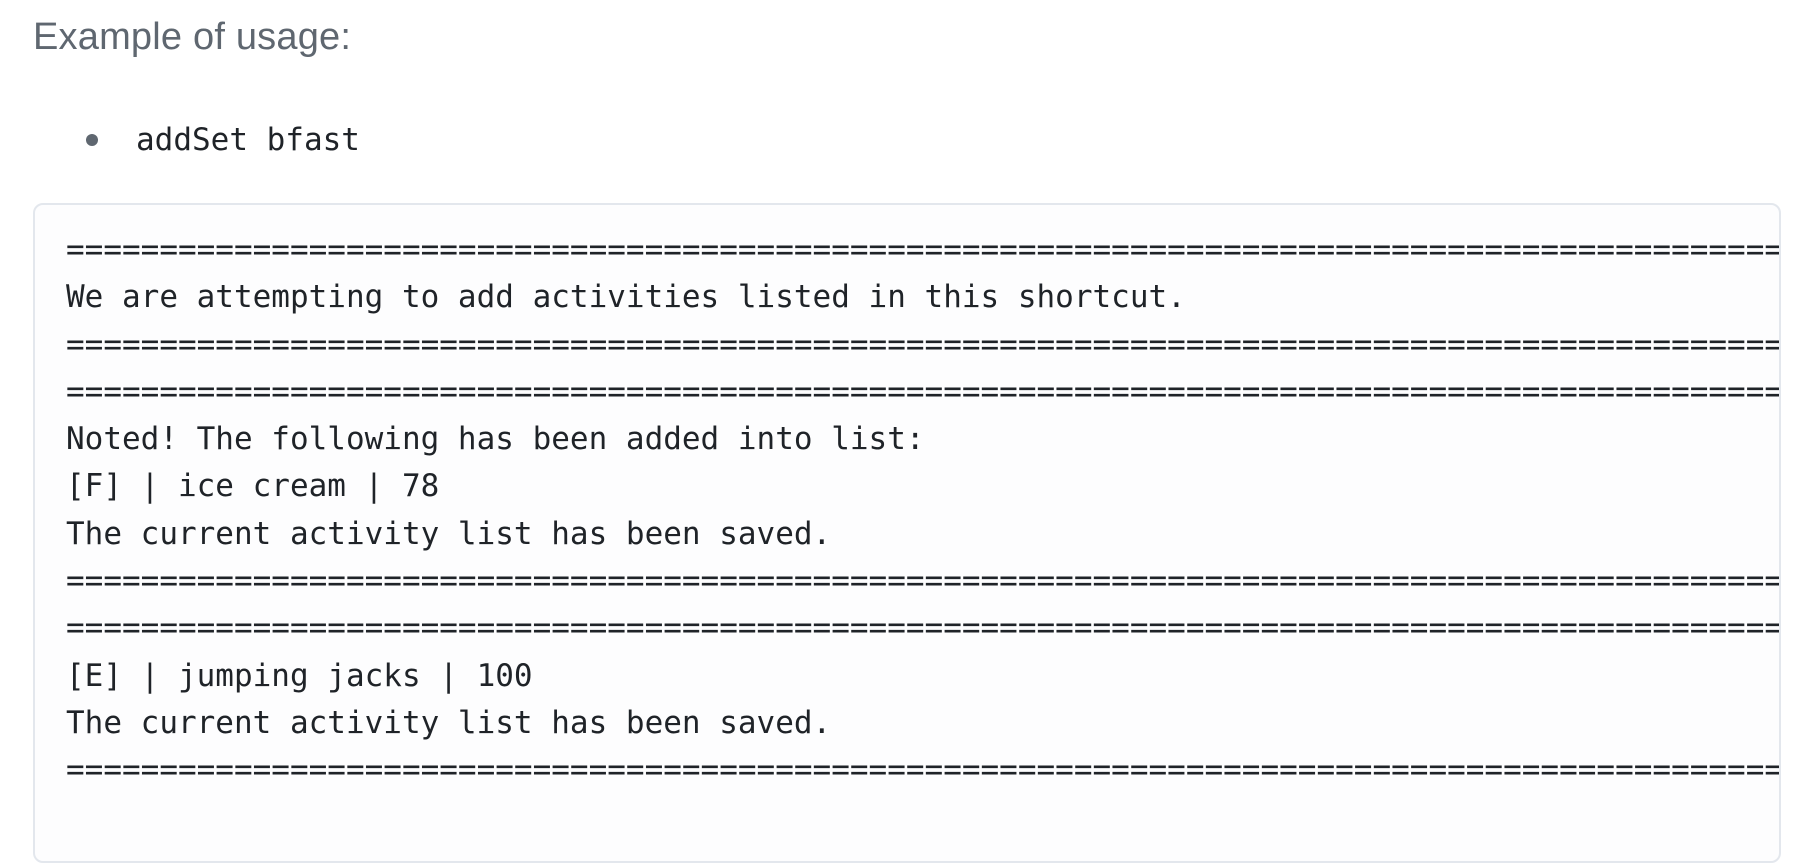 This screenshot has height=863, width=1814. I want to click on bullet-icon, so click(92, 140).